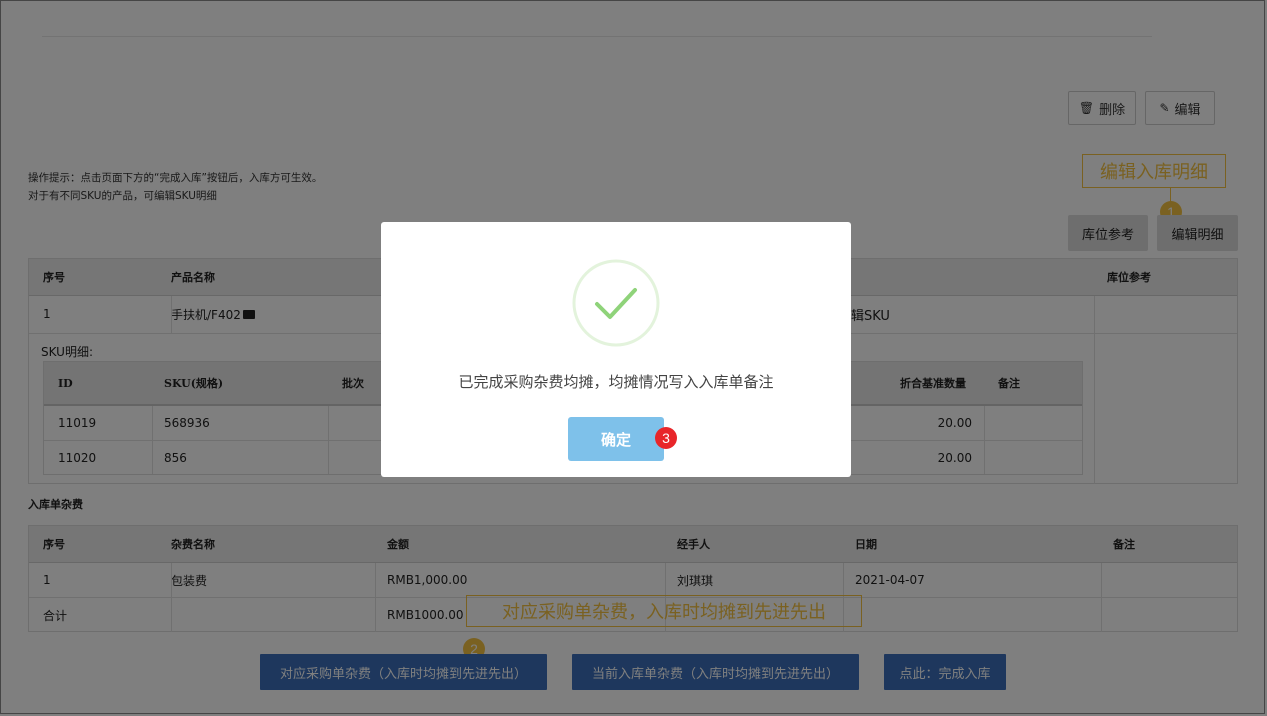 The height and width of the screenshot is (716, 1267). Describe the element at coordinates (666, 438) in the screenshot. I see `annotation-badge-3: 3` at that location.